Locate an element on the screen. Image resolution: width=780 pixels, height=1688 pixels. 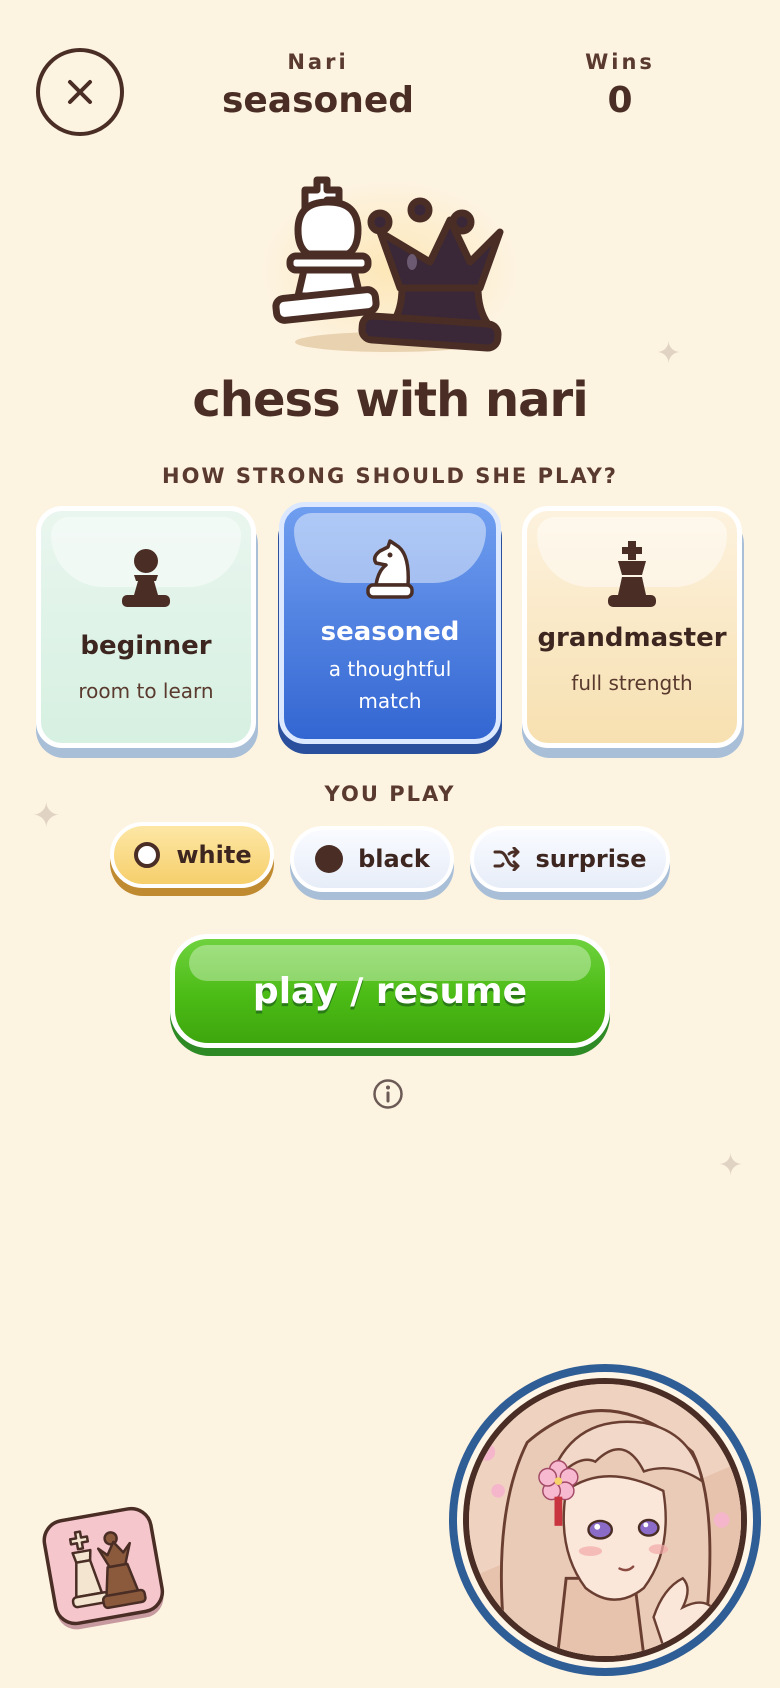
difficulty-card-beginner: beginner room to learn is located at coordinates (146, 627).